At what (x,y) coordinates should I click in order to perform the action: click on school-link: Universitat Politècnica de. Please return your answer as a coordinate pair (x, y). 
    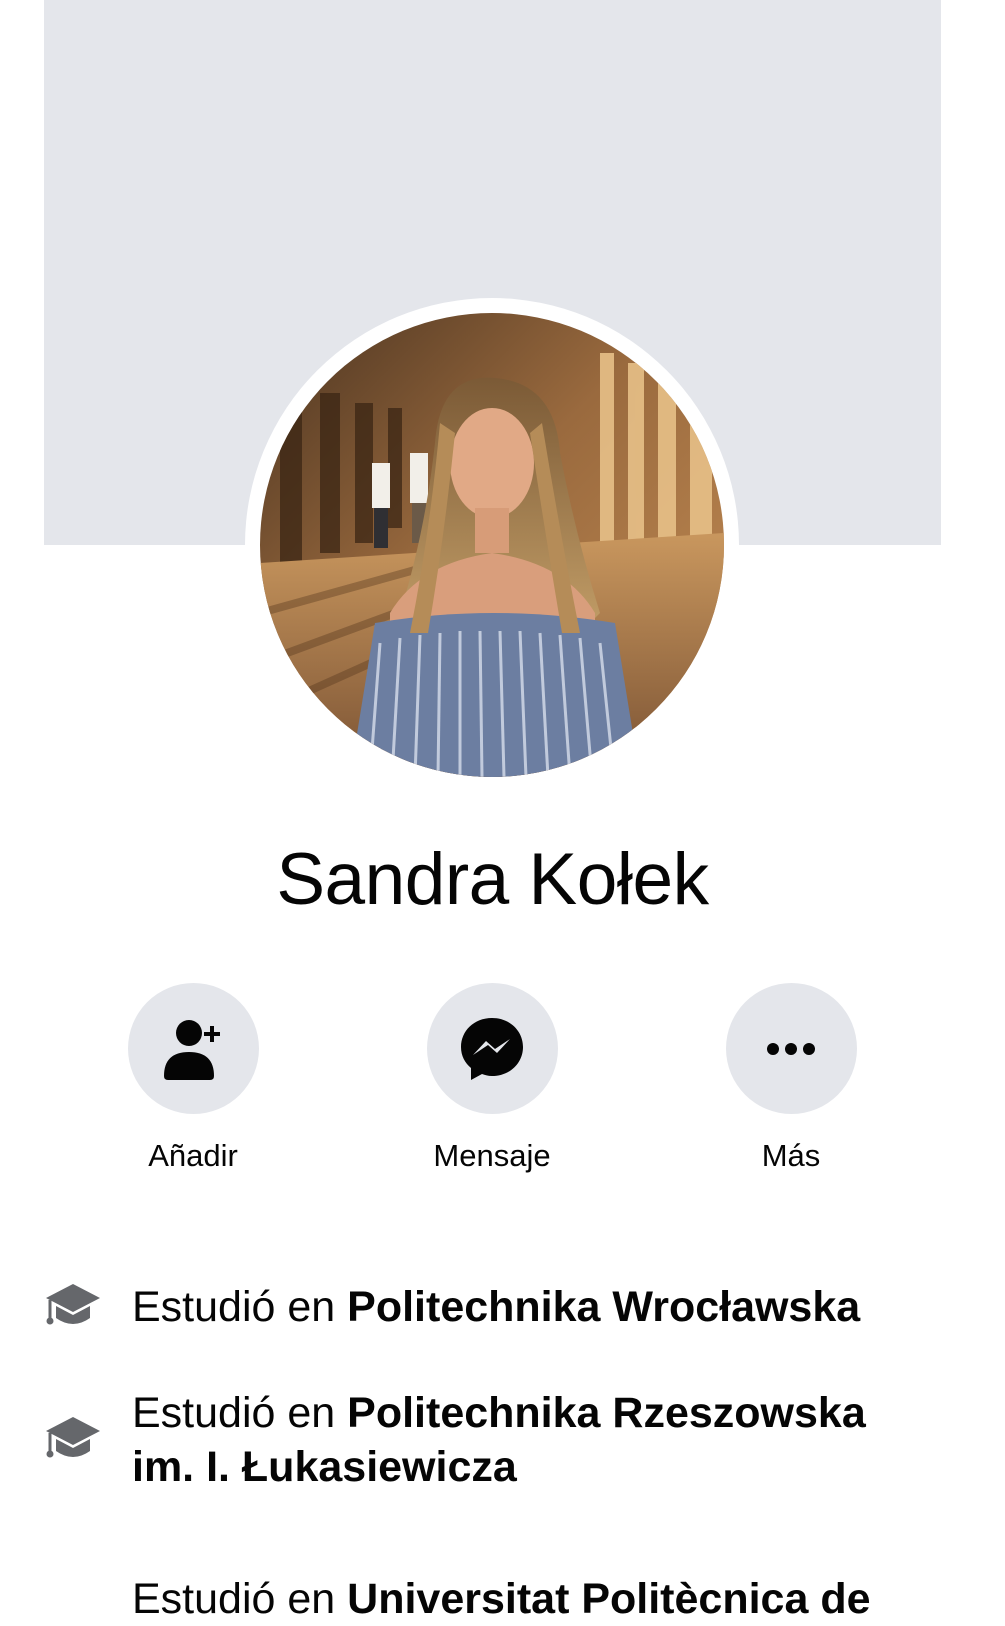
    Looking at the image, I should click on (608, 1599).